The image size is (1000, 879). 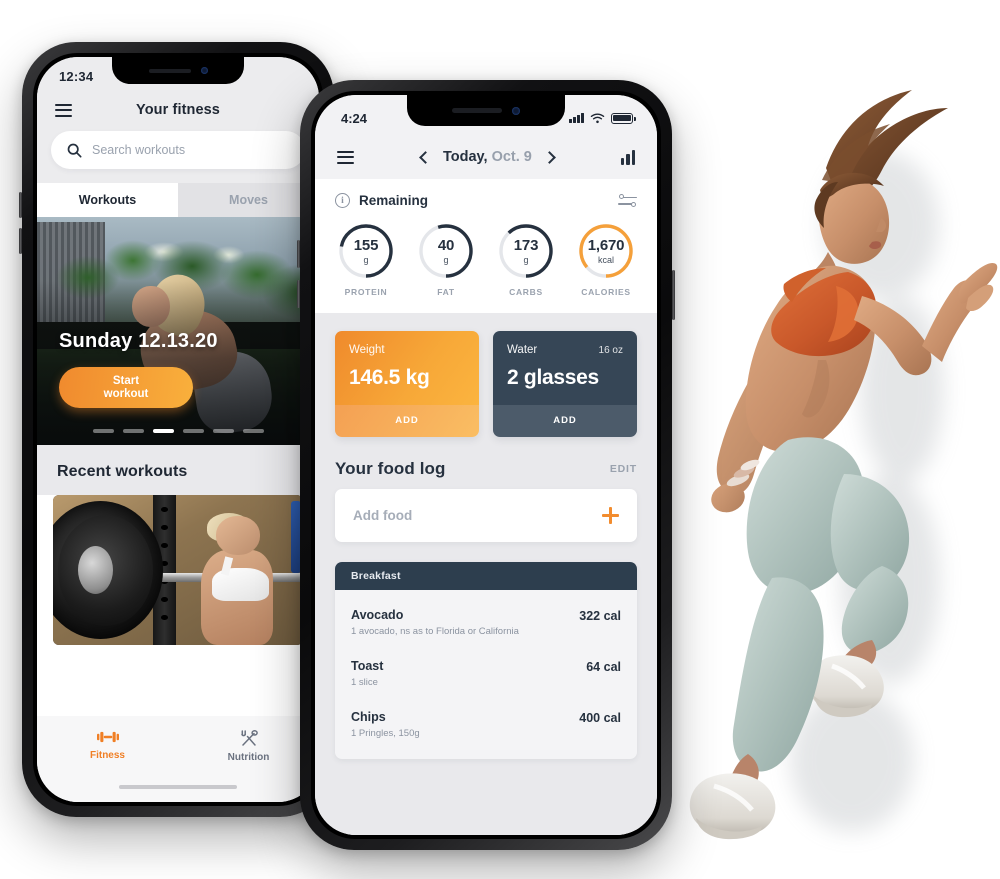 What do you see at coordinates (368, 717) in the screenshot?
I see `meal-item-name: Chips` at bounding box center [368, 717].